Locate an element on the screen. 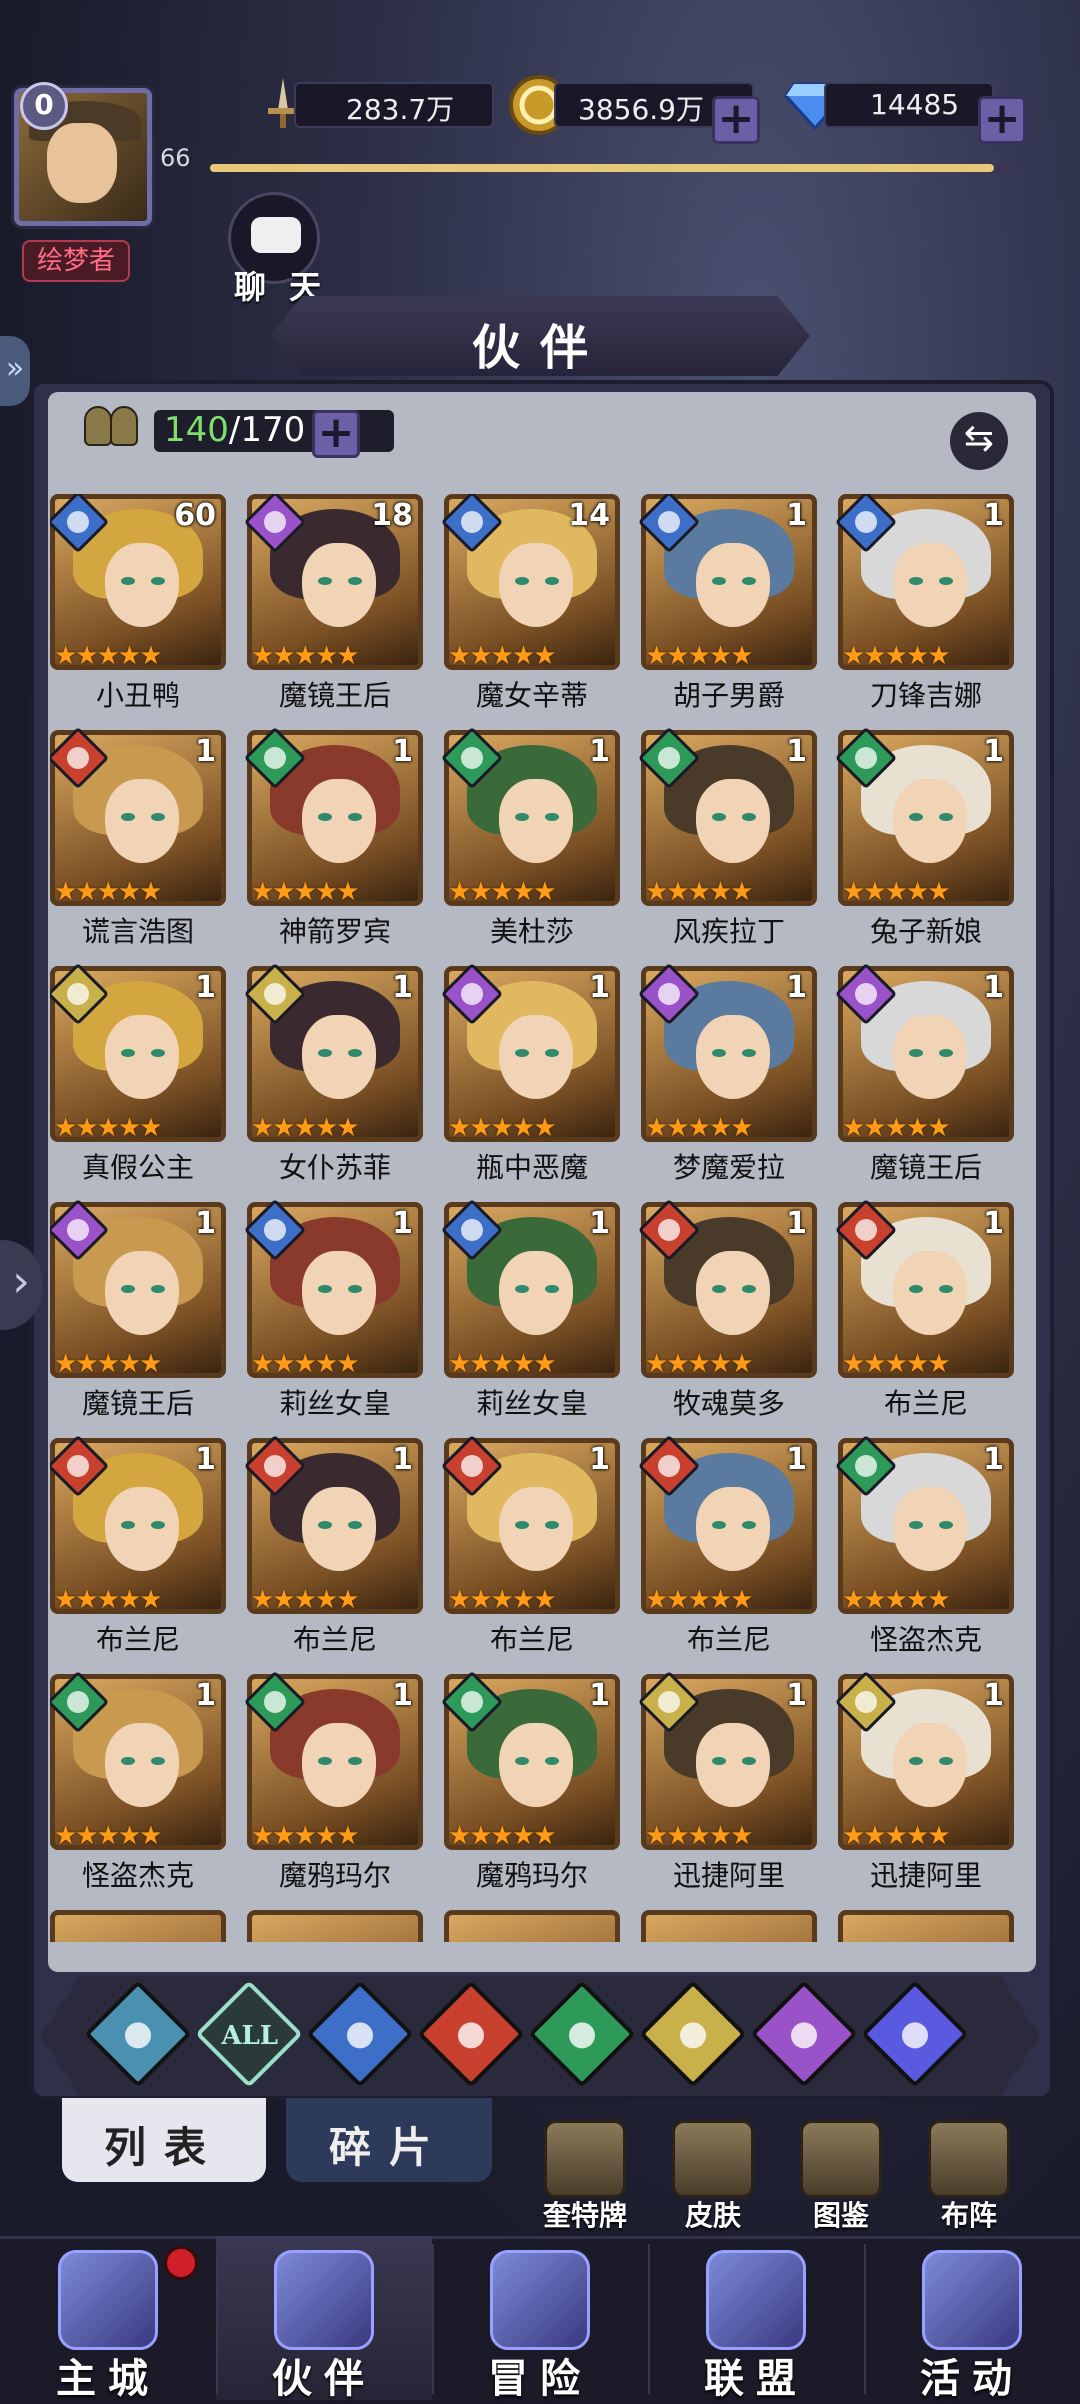 This screenshot has height=2404, width=1080. nav-separator is located at coordinates (865, 2319).